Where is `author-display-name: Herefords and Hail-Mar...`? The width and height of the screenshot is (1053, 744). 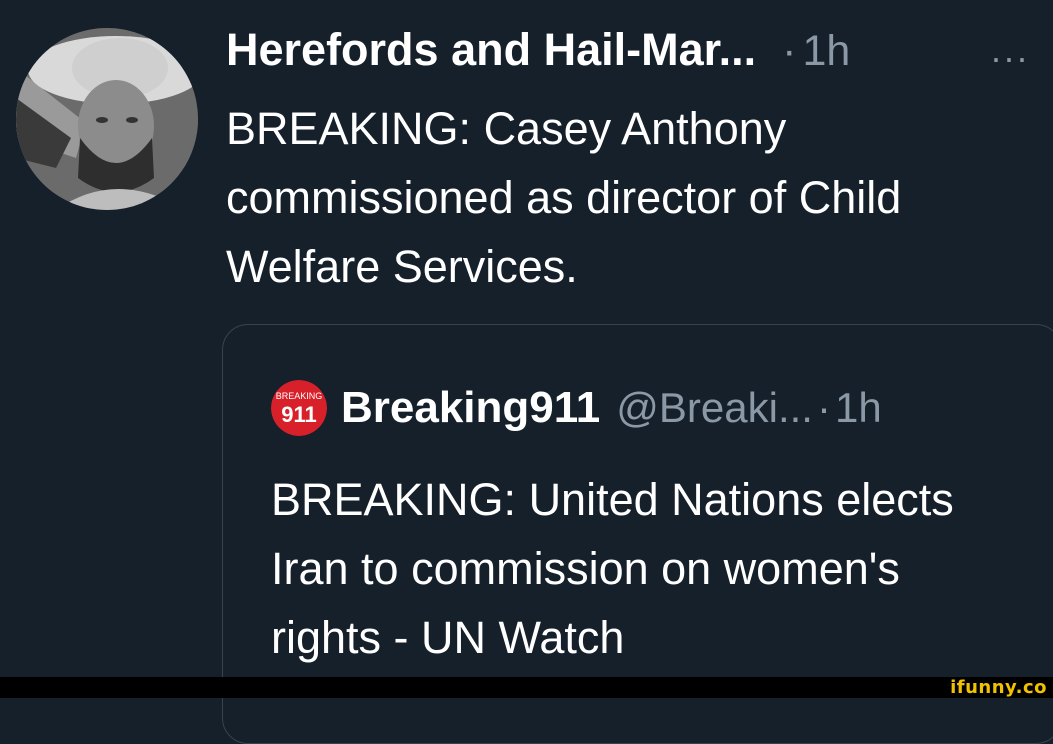
author-display-name: Herefords and Hail-Mar... is located at coordinates (491, 50).